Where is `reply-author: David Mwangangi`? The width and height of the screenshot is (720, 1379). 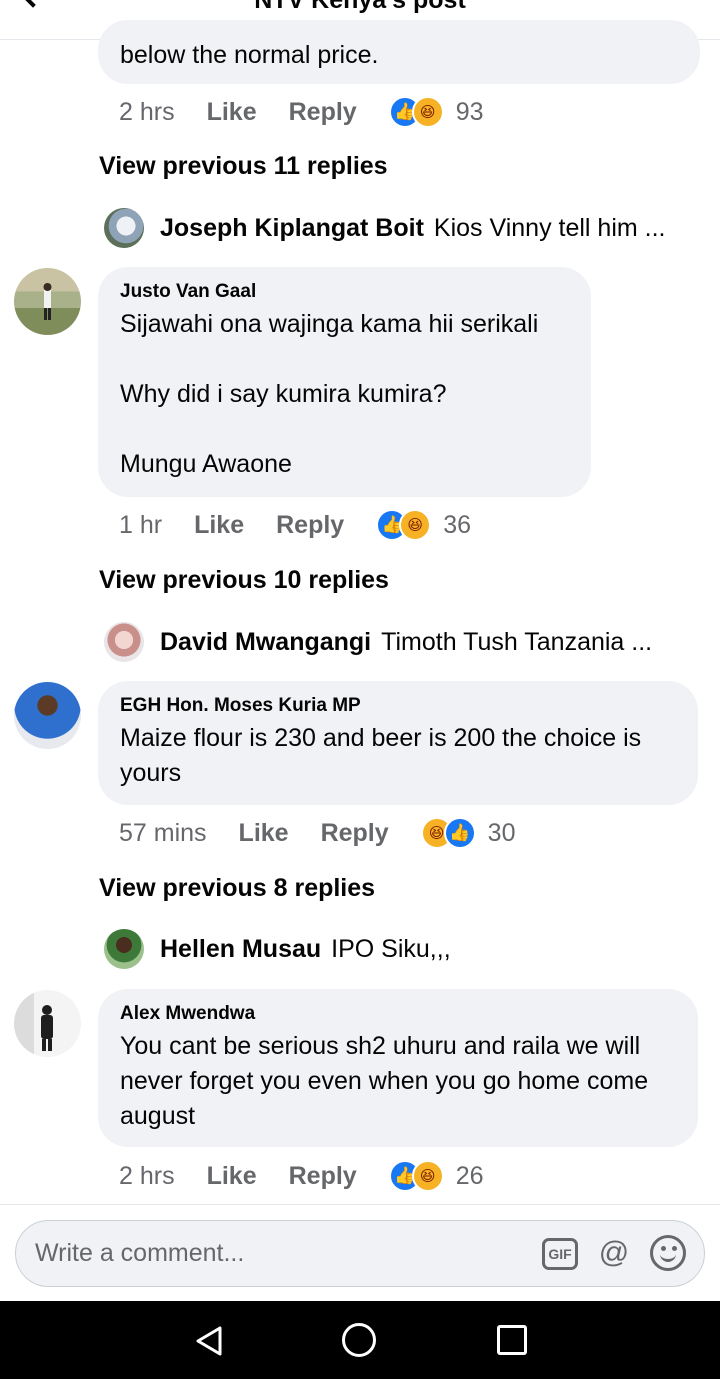 reply-author: David Mwangangi is located at coordinates (265, 642).